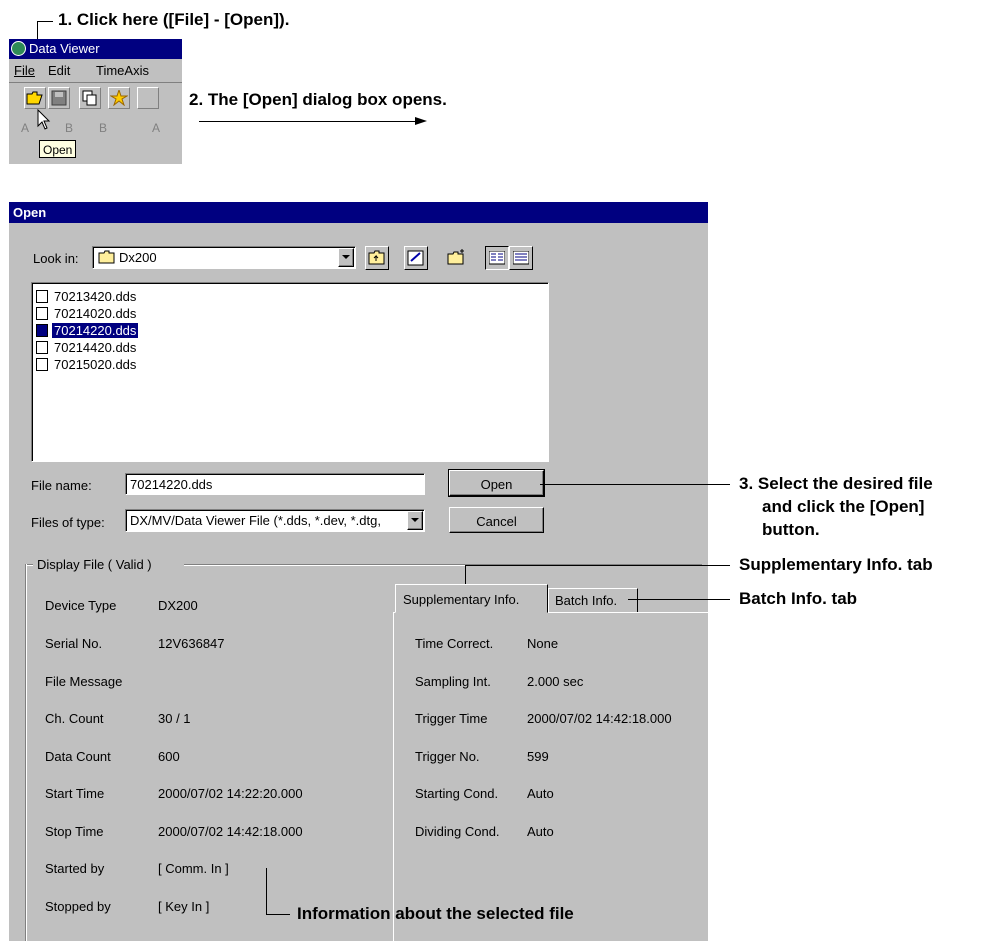 The image size is (992, 941). Describe the element at coordinates (35, 98) in the screenshot. I see `open-toolbar-button` at that location.